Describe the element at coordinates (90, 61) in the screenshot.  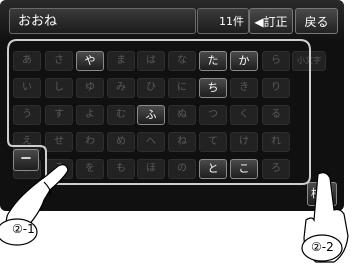
I see `kana-key: や` at that location.